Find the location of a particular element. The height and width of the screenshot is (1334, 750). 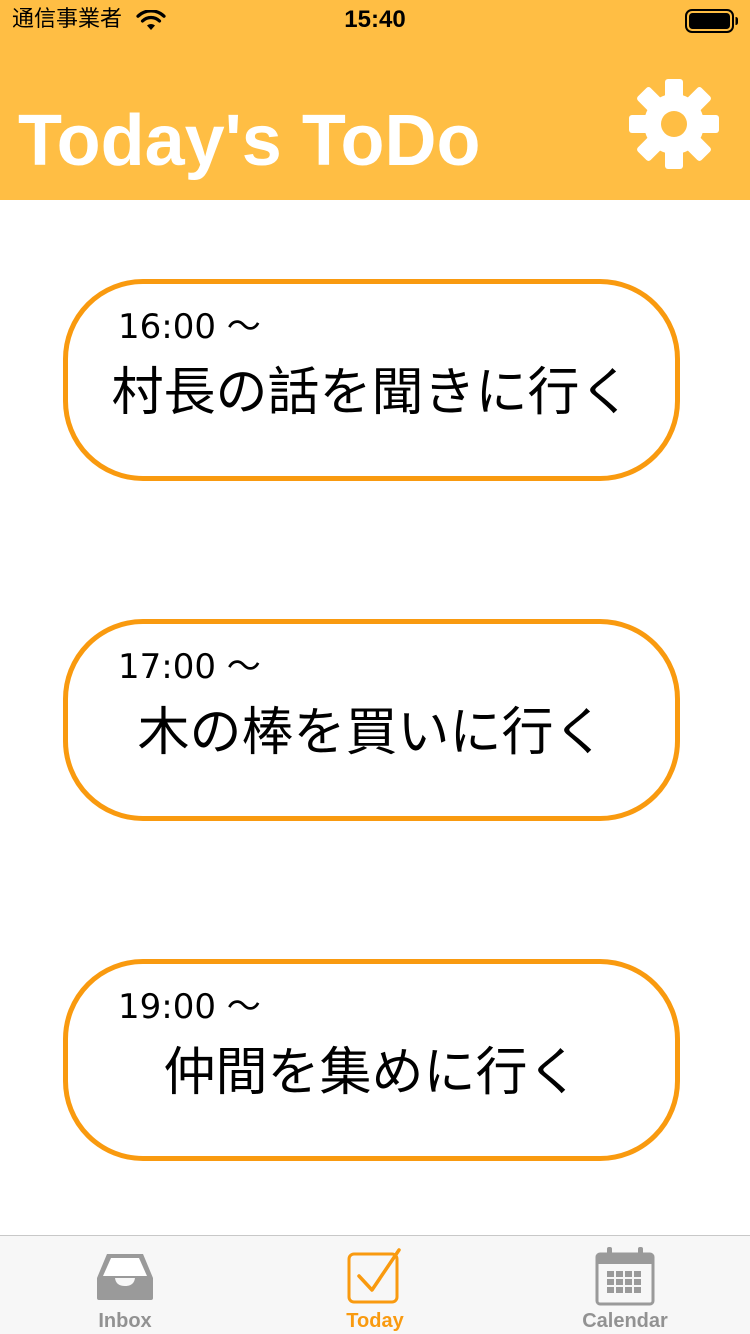

tab-label: Calendar is located at coordinates (625, 1321).